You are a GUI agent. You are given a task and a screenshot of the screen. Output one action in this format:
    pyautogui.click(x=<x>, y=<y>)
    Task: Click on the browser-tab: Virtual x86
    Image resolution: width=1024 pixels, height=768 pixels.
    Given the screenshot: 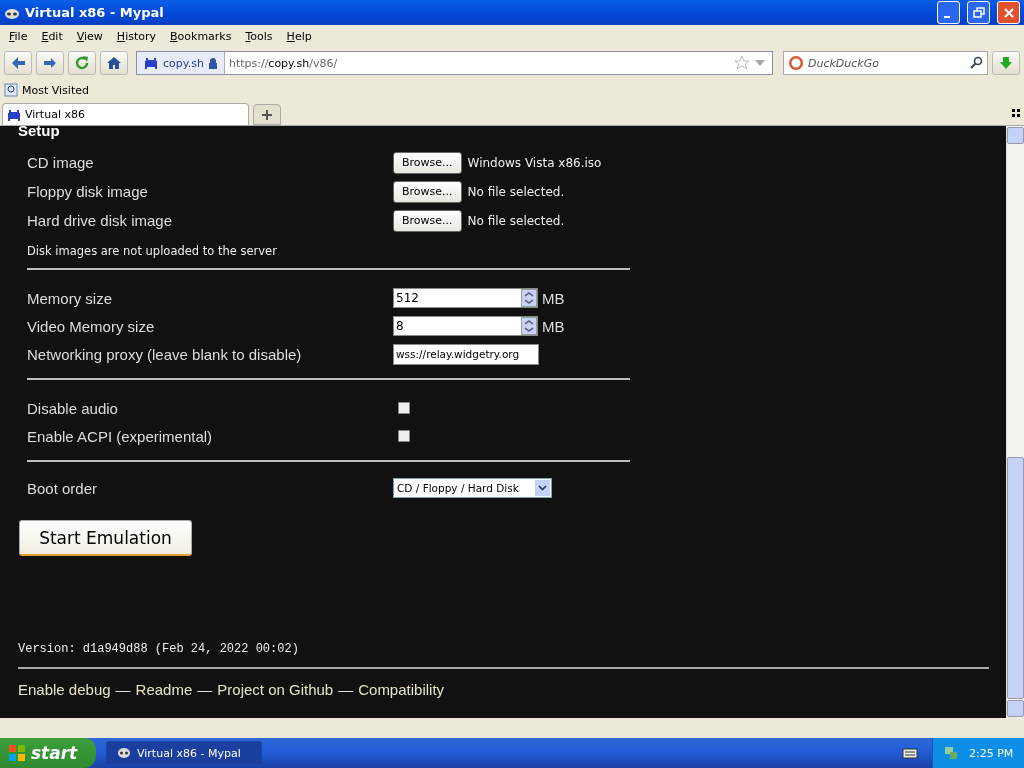 What is the action you would take?
    pyautogui.click(x=125, y=114)
    